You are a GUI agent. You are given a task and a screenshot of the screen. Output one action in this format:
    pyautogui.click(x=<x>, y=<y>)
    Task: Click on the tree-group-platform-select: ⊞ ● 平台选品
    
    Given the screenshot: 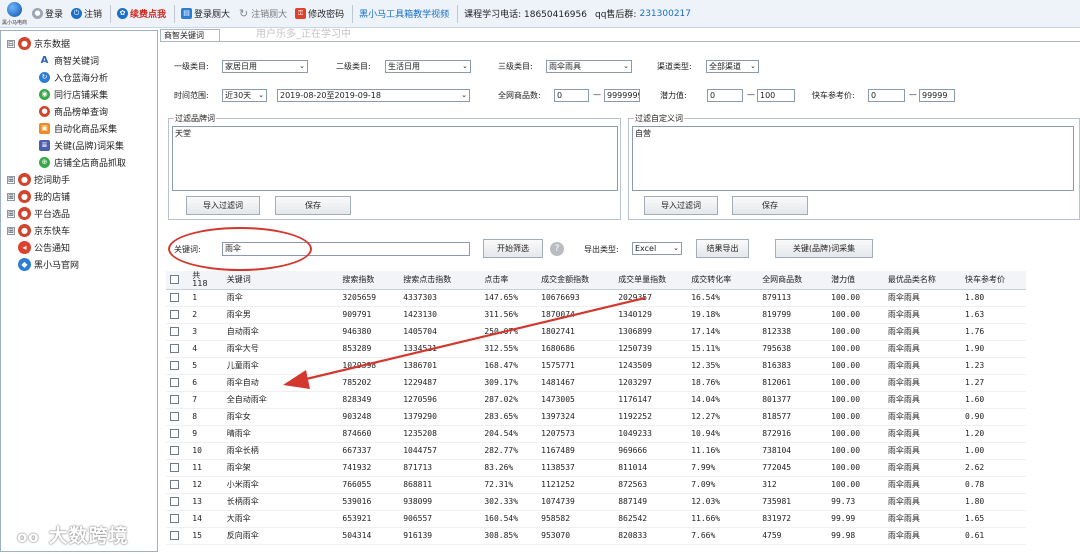 What is the action you would take?
    pyautogui.click(x=79, y=213)
    